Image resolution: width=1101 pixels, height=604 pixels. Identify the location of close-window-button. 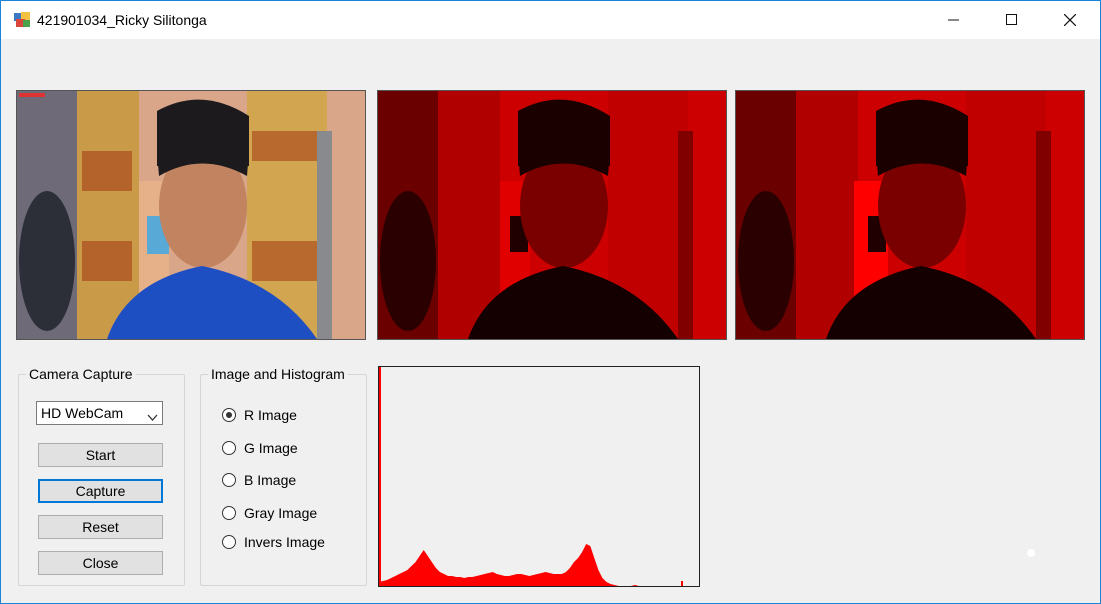
(1070, 20).